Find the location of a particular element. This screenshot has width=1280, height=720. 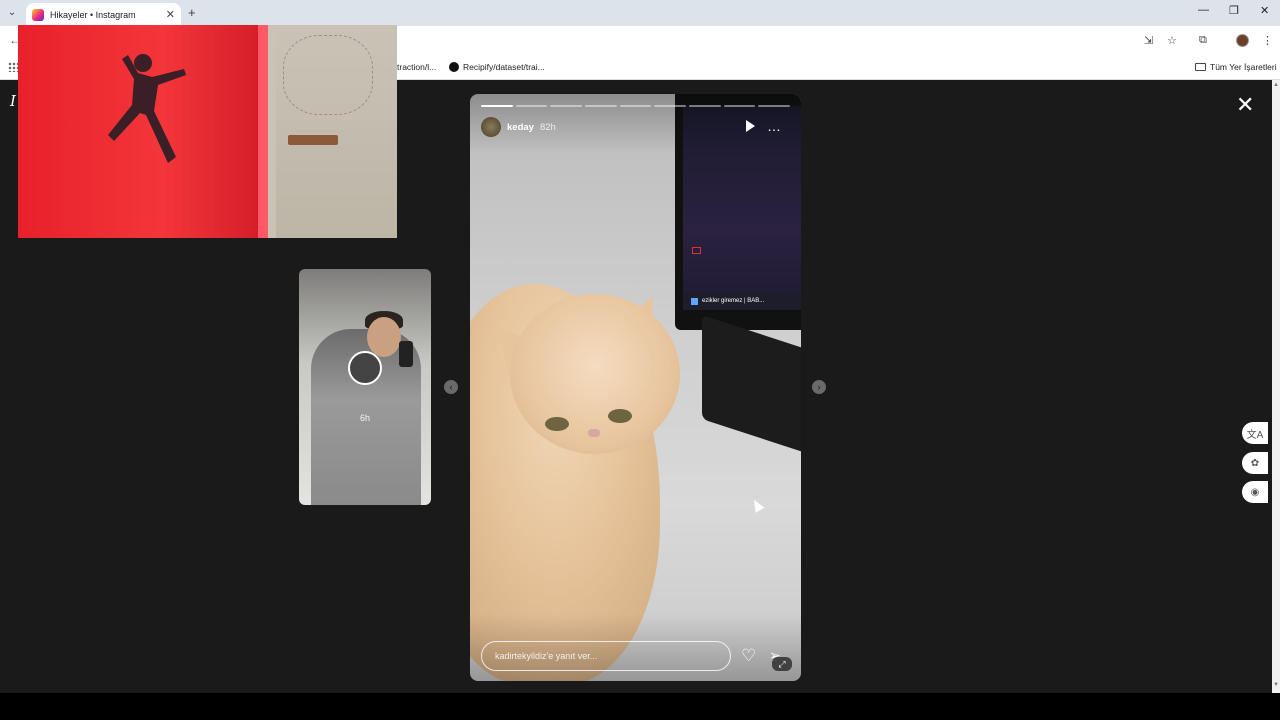

instagram-logo: I is located at coordinates (13, 101).